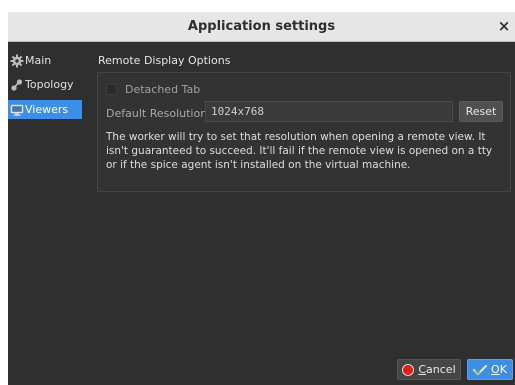 The width and height of the screenshot is (515, 385). Describe the element at coordinates (490, 369) in the screenshot. I see `ok-button: OK` at that location.